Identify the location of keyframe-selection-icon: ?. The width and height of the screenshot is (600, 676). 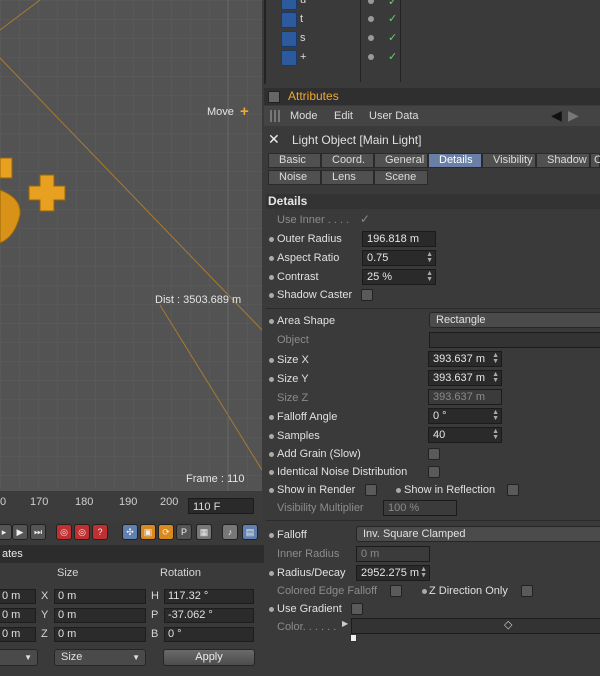
(100, 532).